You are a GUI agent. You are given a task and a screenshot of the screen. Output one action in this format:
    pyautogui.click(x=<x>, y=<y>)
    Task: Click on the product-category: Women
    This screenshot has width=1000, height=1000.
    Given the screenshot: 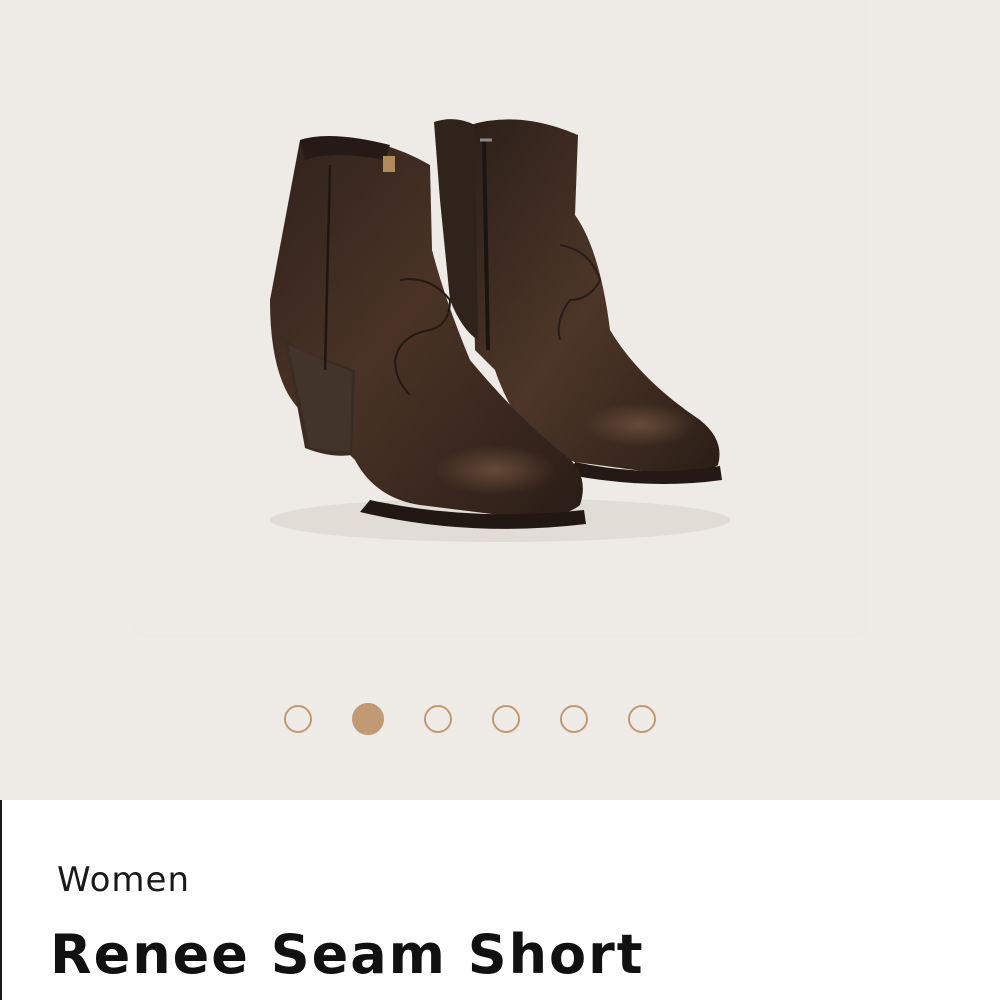 What is the action you would take?
    pyautogui.click(x=124, y=880)
    